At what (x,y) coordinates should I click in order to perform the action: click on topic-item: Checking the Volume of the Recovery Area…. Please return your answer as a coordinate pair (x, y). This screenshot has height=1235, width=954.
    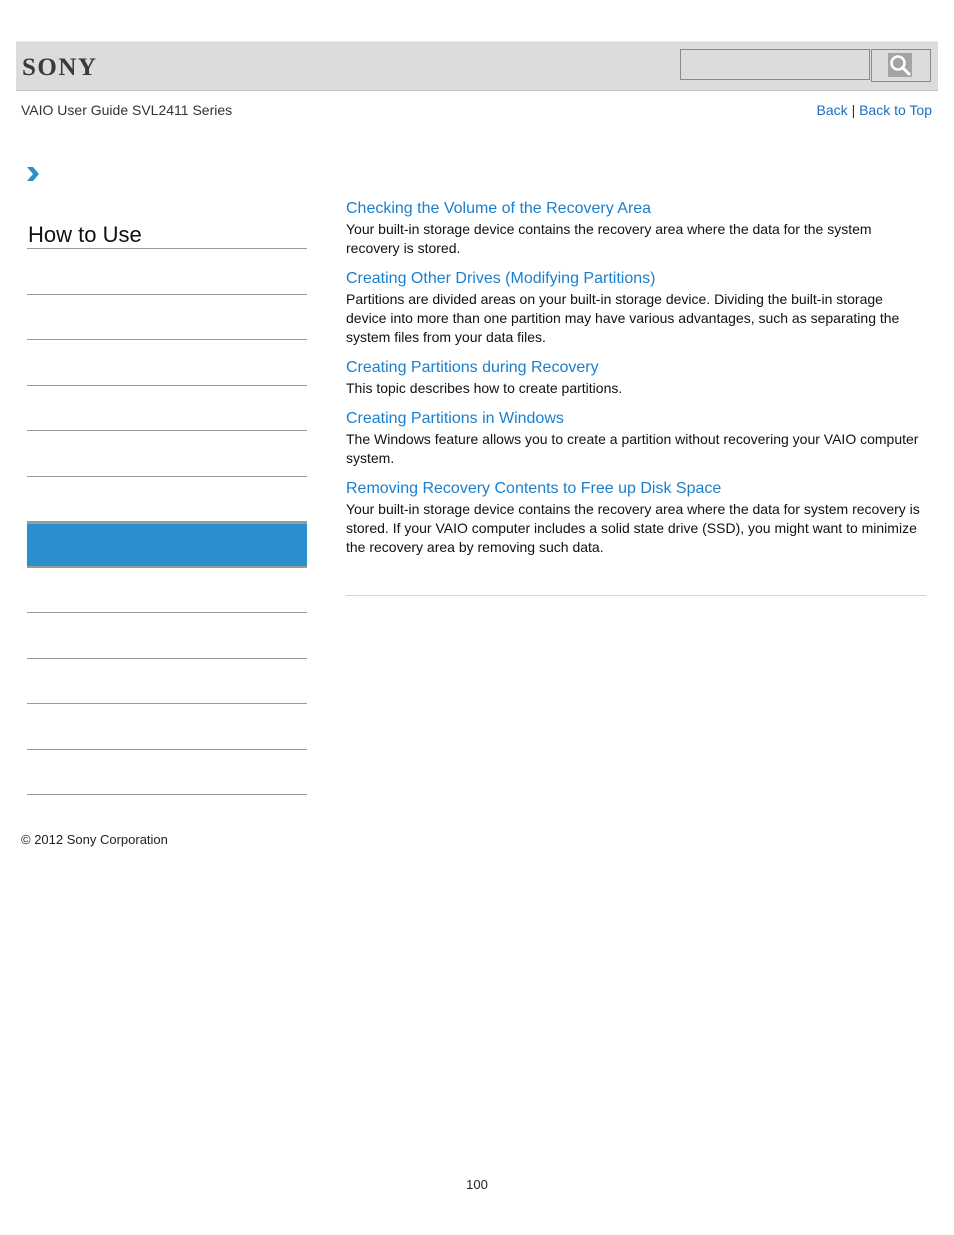
    Looking at the image, I should click on (636, 228).